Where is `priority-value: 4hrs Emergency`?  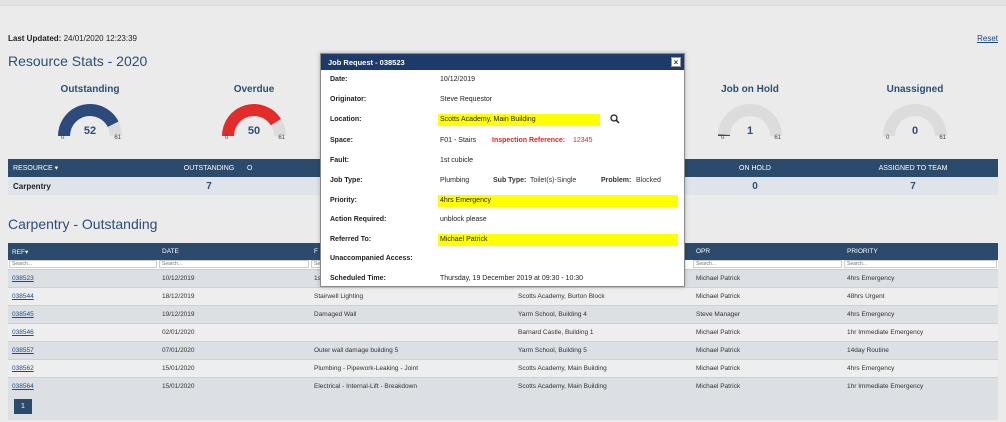
priority-value: 4hrs Emergency is located at coordinates (465, 200).